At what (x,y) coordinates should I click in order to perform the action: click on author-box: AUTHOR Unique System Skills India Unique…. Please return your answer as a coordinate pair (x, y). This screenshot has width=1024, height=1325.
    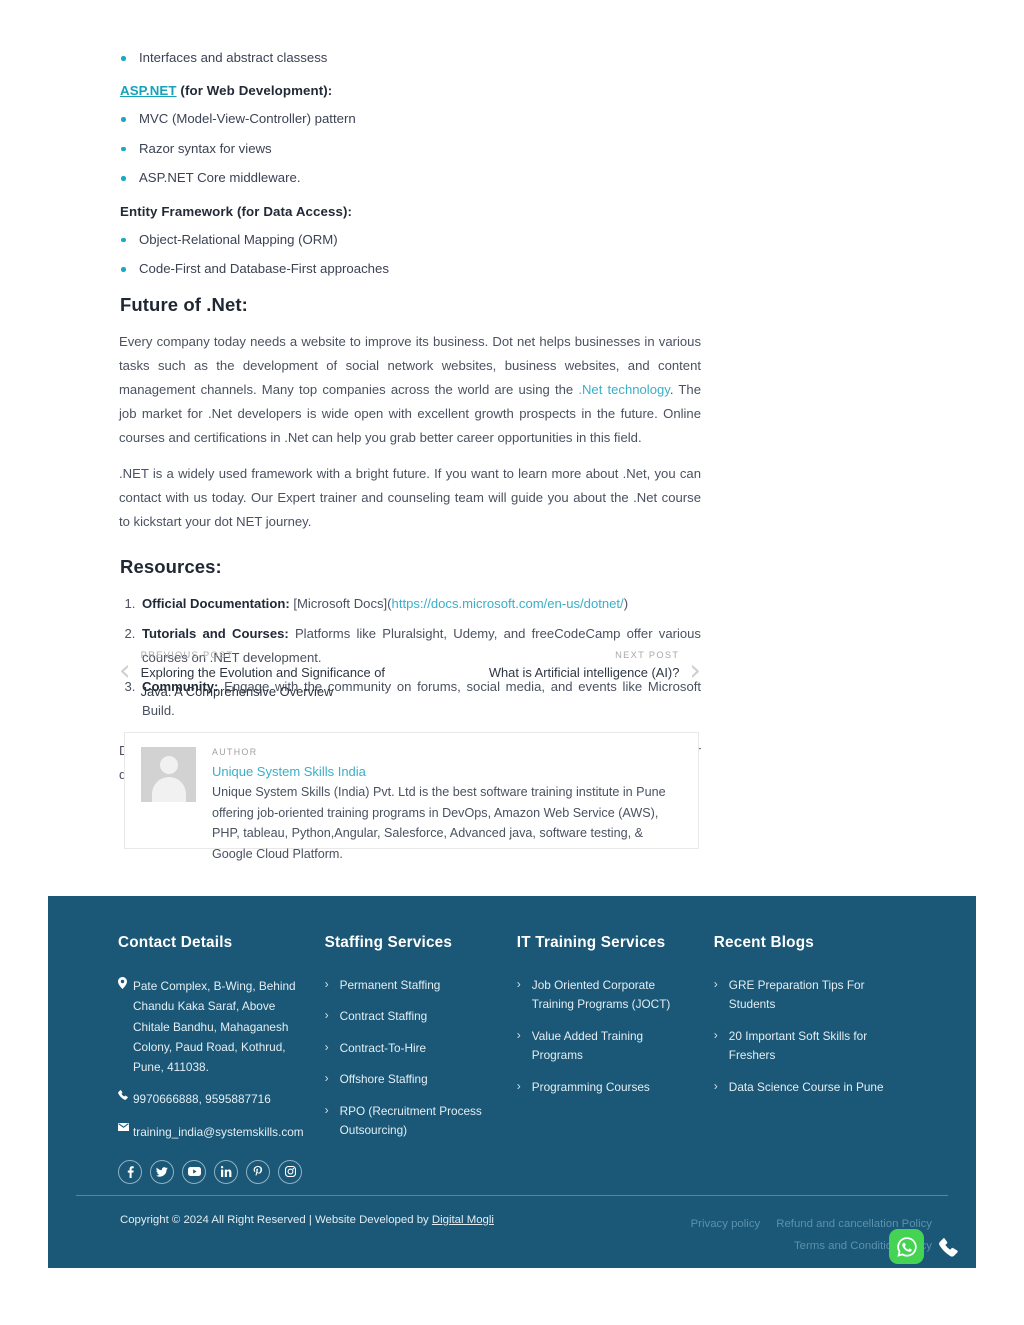
    Looking at the image, I should click on (411, 796).